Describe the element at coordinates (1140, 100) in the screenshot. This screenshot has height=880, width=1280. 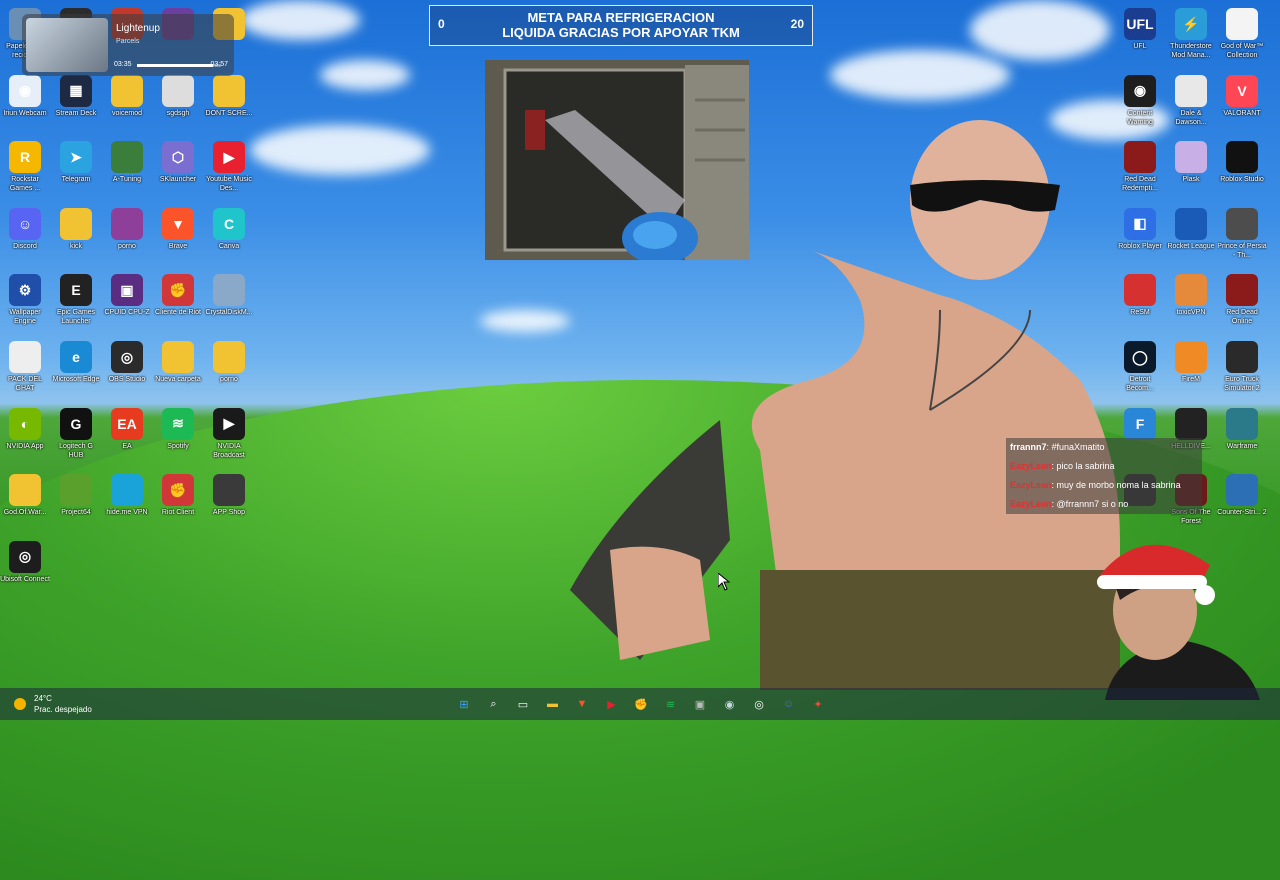
I see `desktop-icon: ◉ Content Warning` at that location.